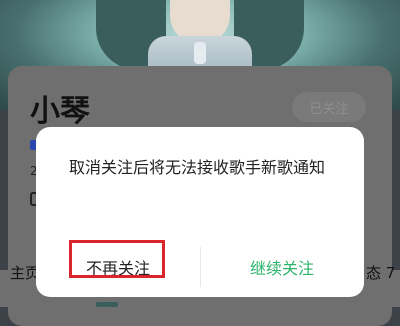  Describe the element at coordinates (107, 304) in the screenshot. I see `tab-indicator` at that location.